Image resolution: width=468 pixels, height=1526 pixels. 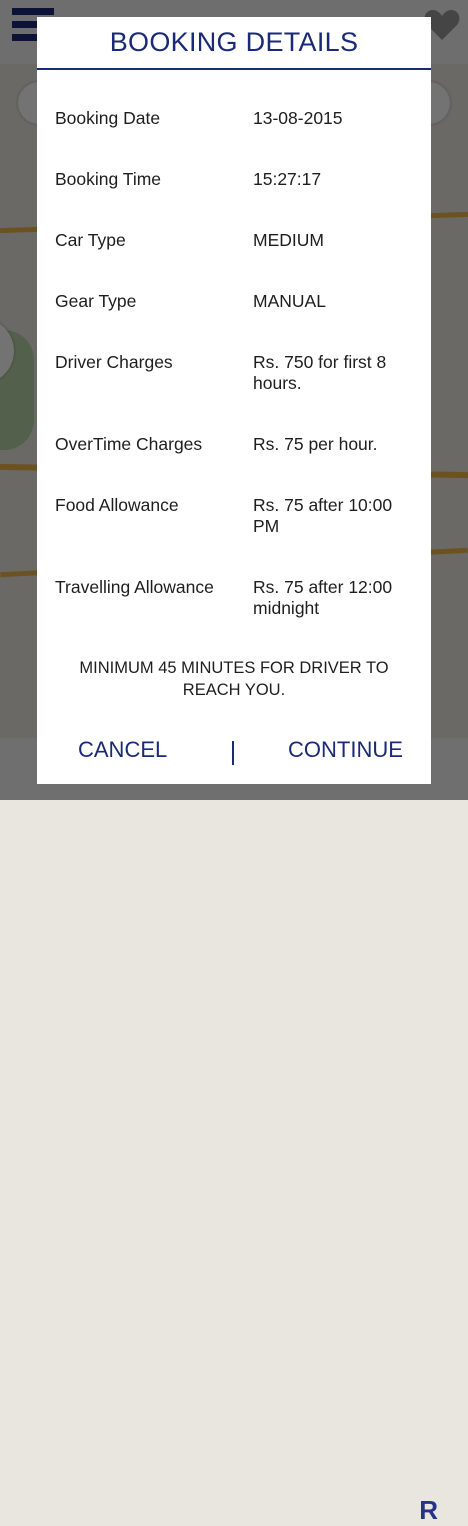 I want to click on detail-value: Rs. 75 after 12:00 midnight, so click(x=323, y=597).